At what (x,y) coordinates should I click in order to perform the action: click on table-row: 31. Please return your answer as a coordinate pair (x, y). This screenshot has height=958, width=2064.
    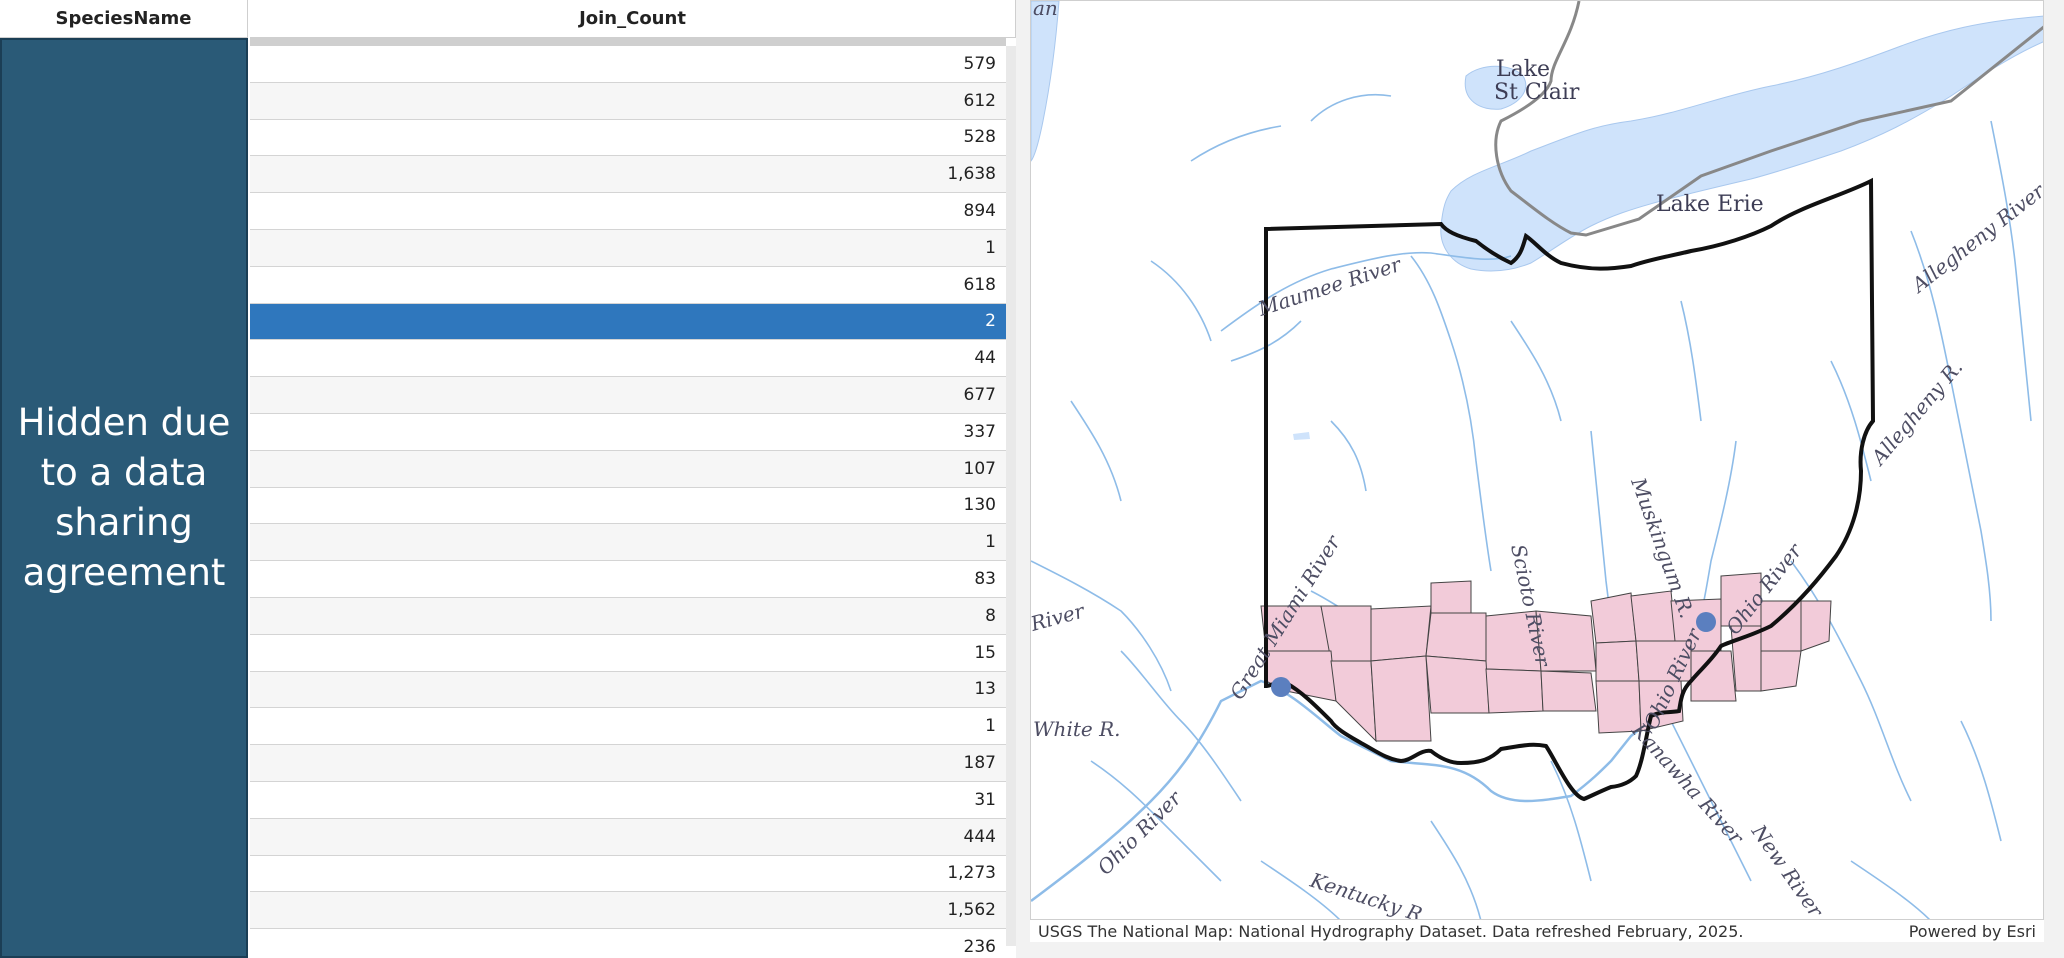
    Looking at the image, I should click on (628, 800).